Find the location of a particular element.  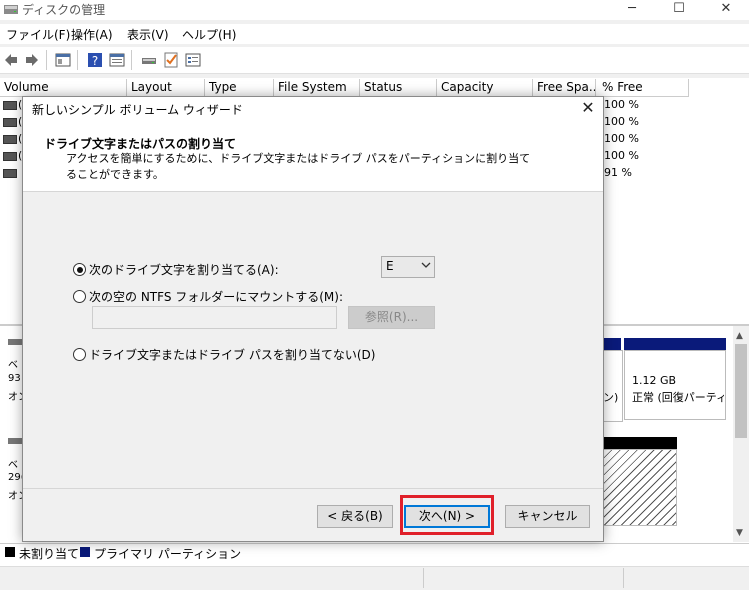

menu-file: ファイル(F) is located at coordinates (38, 34).